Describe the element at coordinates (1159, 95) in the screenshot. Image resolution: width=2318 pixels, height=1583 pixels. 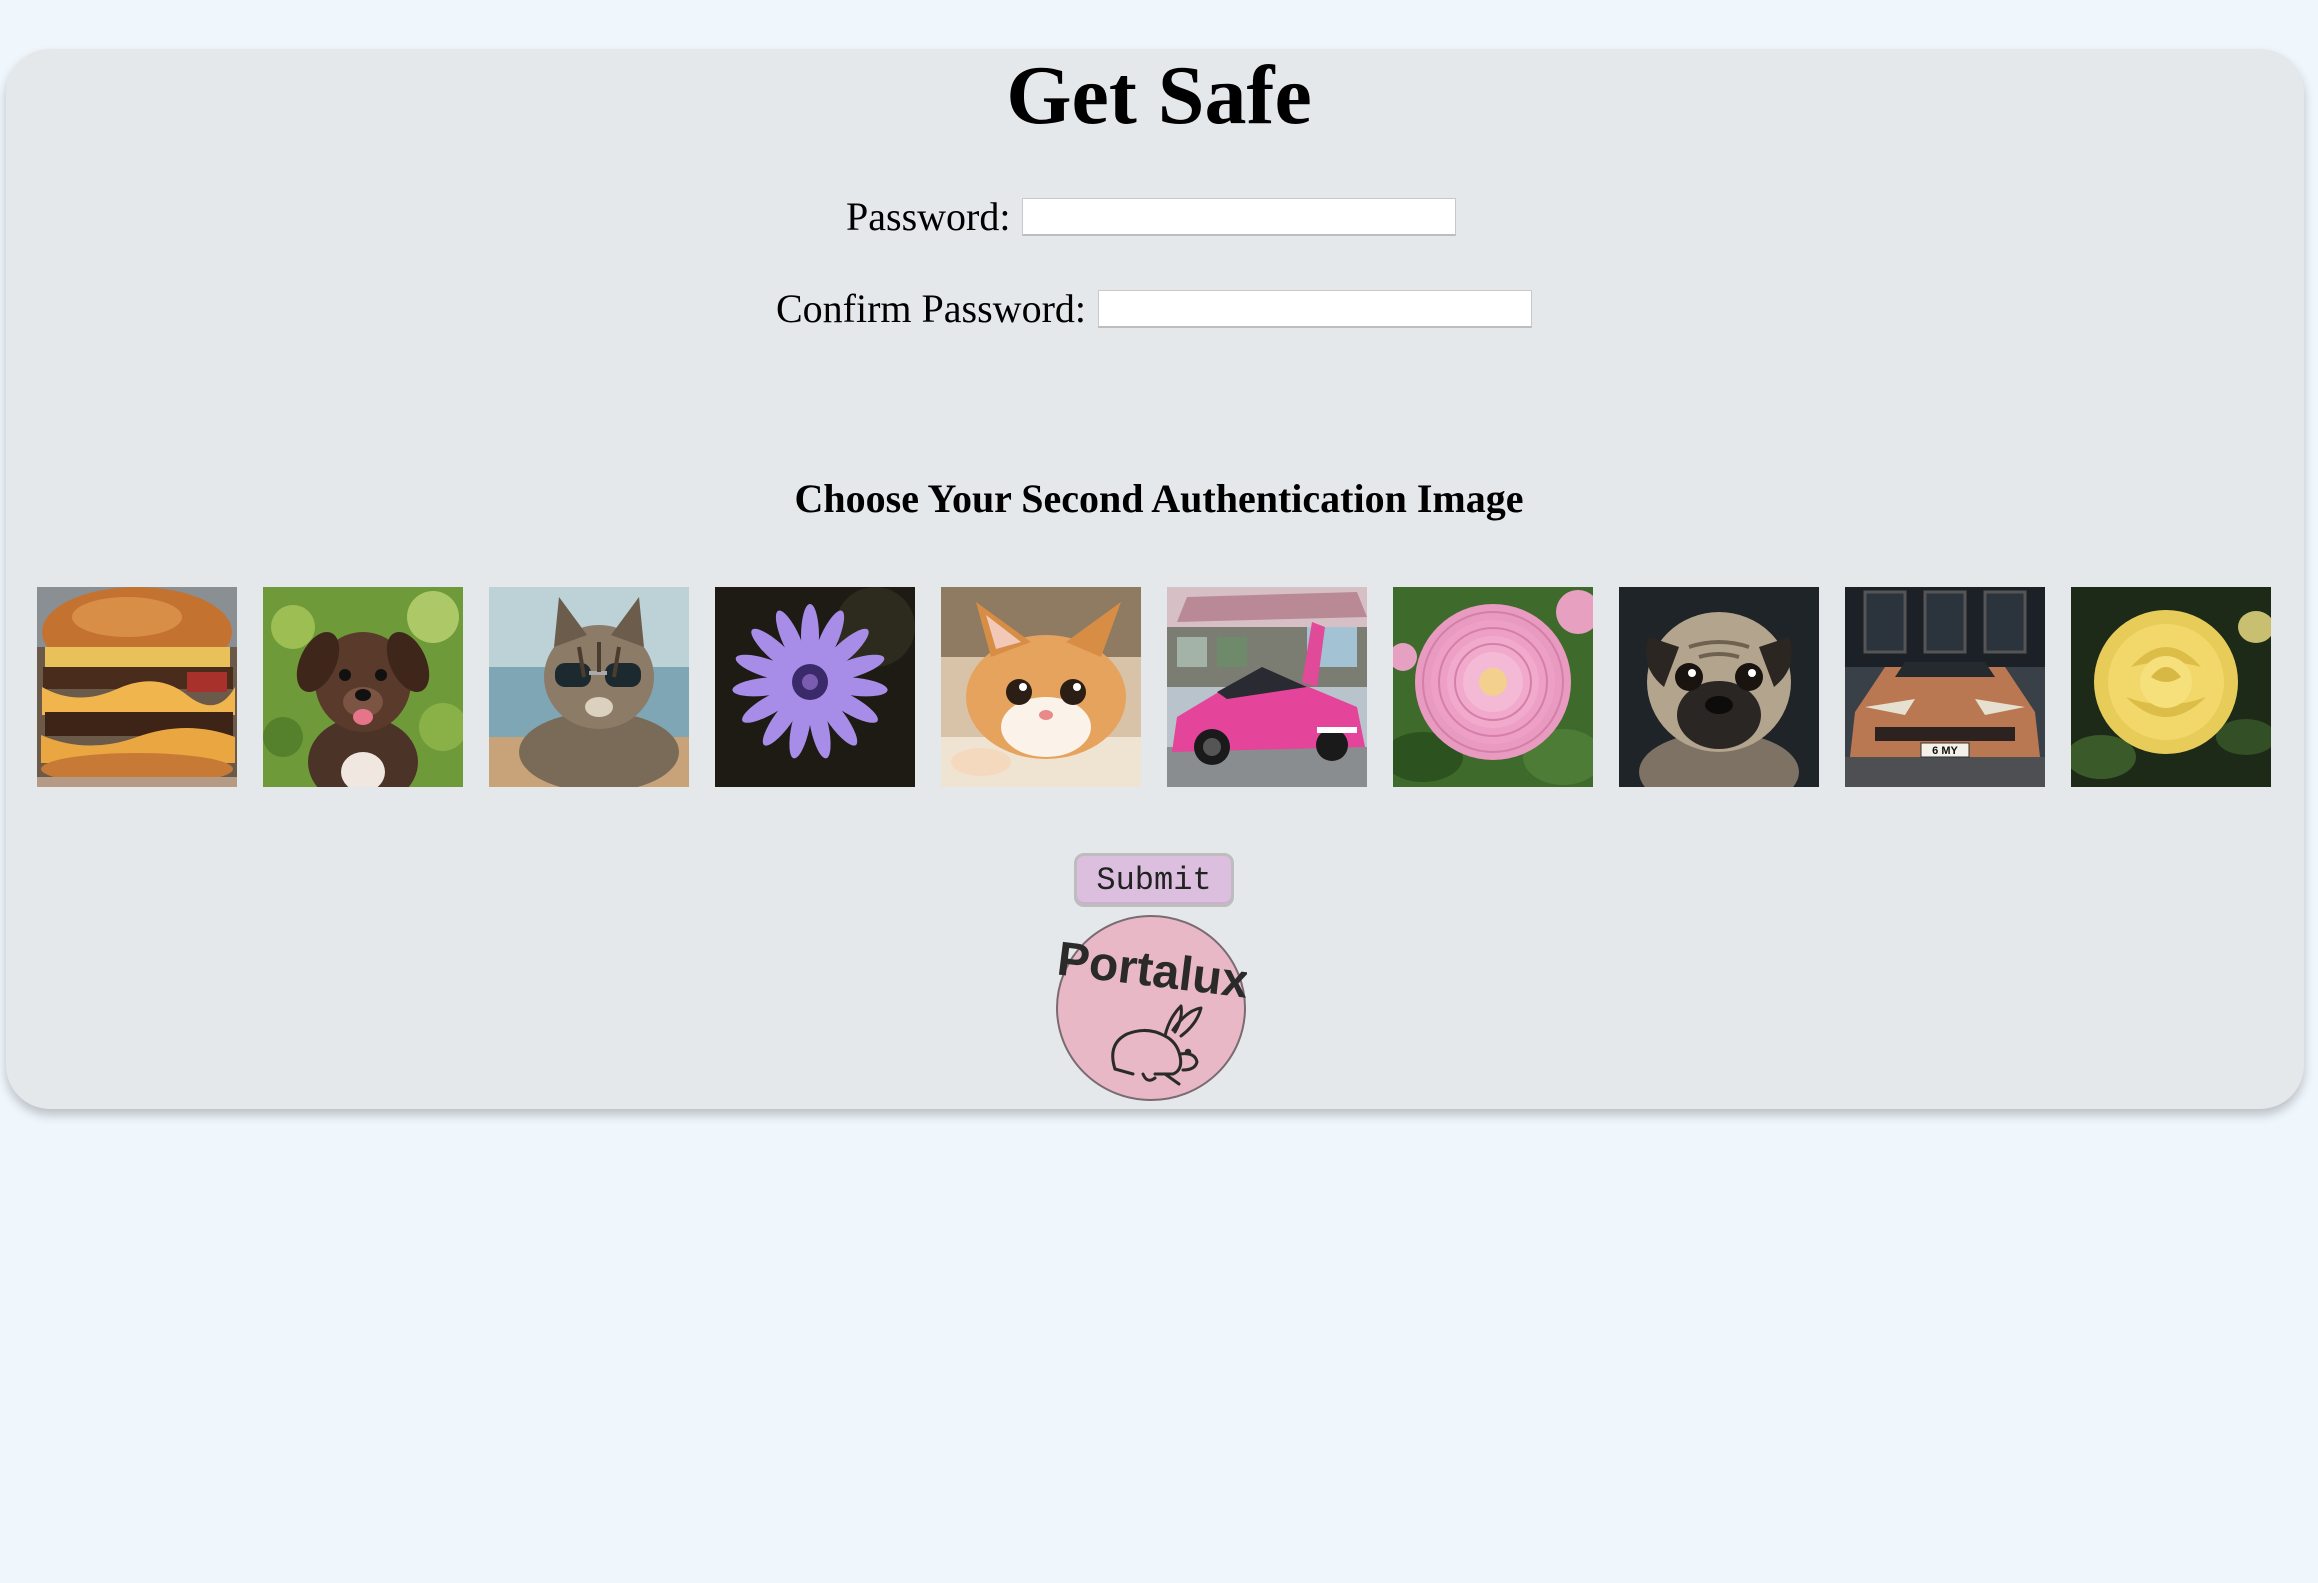
I see `page-title: Get Safe` at that location.